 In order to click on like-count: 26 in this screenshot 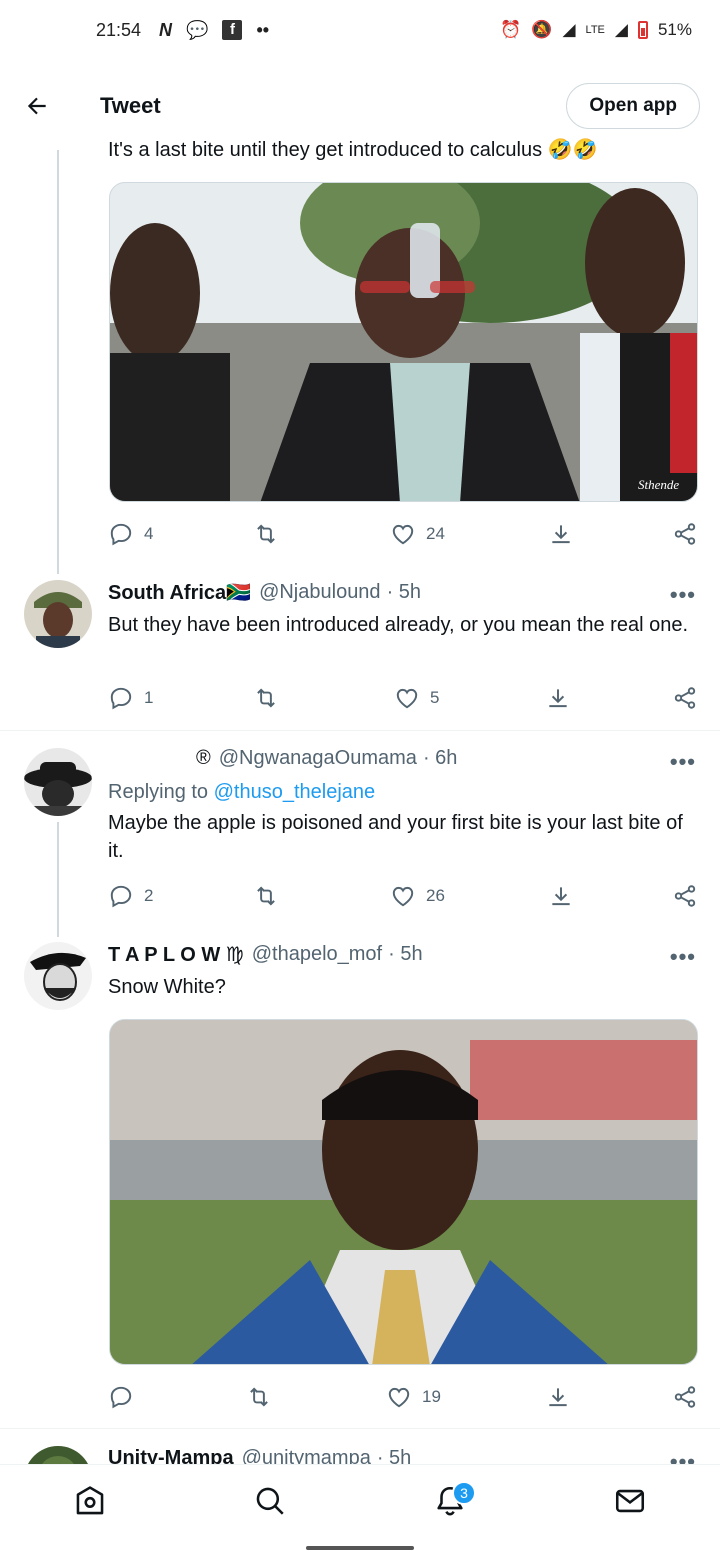, I will do `click(435, 895)`.